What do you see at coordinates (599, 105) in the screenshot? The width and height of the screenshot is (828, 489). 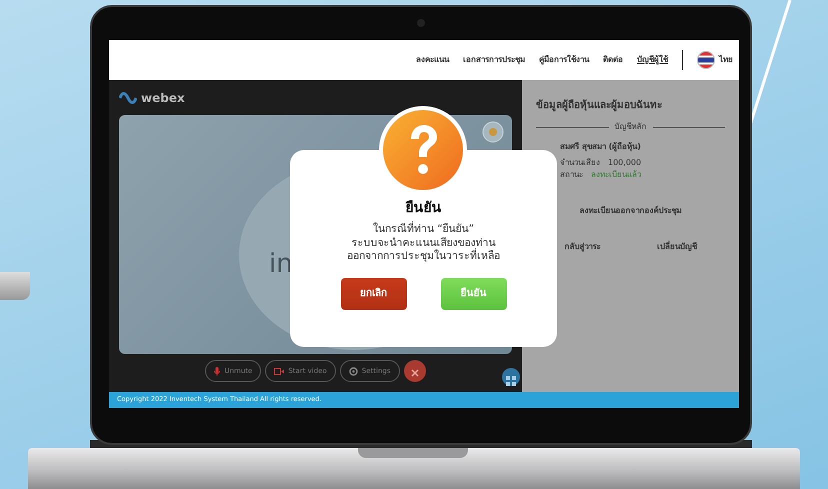 I see `panel-title: ข้อมูลผู้ถือหุ้นและผู้มอบฉันทะ` at bounding box center [599, 105].